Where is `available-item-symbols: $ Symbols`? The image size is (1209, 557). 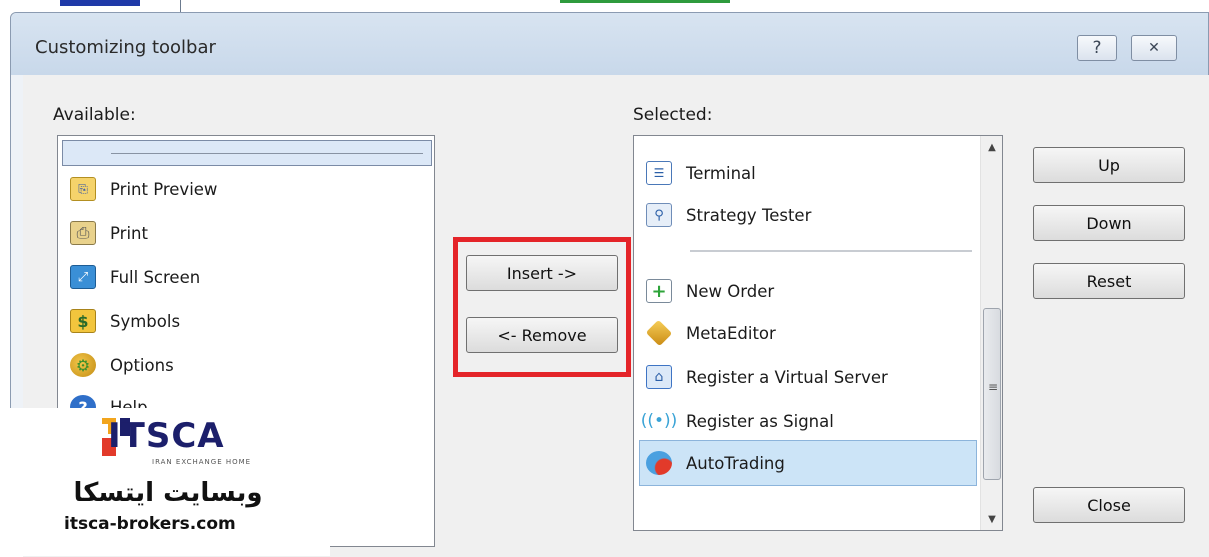 available-item-symbols: $ Symbols is located at coordinates (246, 321).